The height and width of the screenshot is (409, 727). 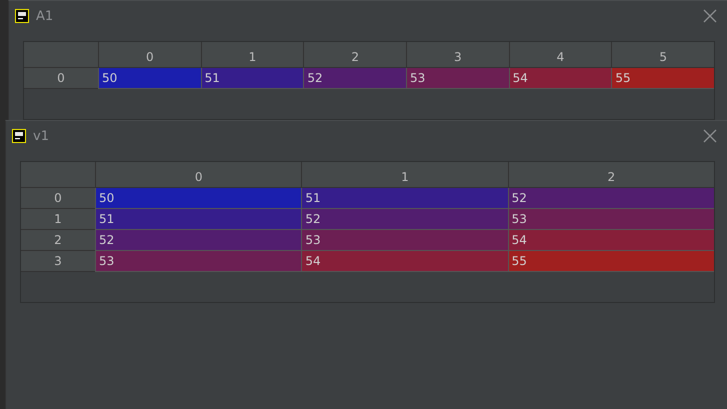 I want to click on row-header: 2, so click(x=58, y=241).